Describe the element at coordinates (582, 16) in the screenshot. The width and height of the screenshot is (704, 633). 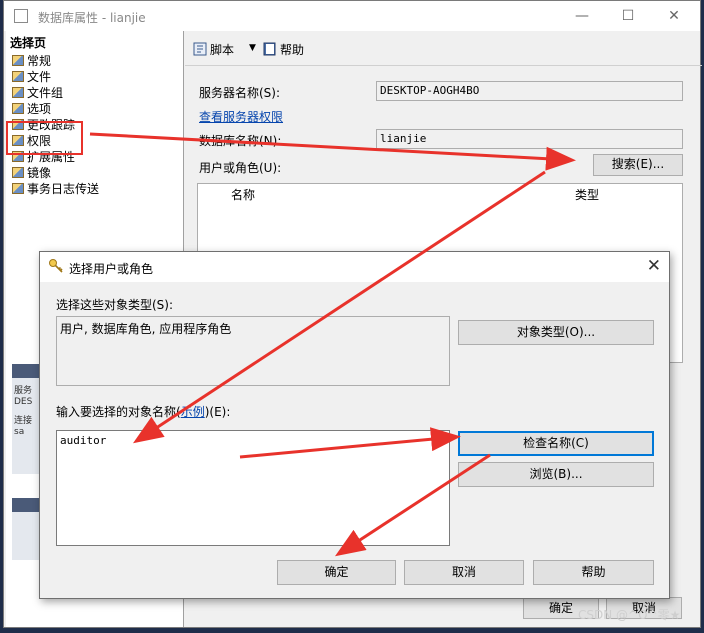
I see `minimize-button: —` at that location.